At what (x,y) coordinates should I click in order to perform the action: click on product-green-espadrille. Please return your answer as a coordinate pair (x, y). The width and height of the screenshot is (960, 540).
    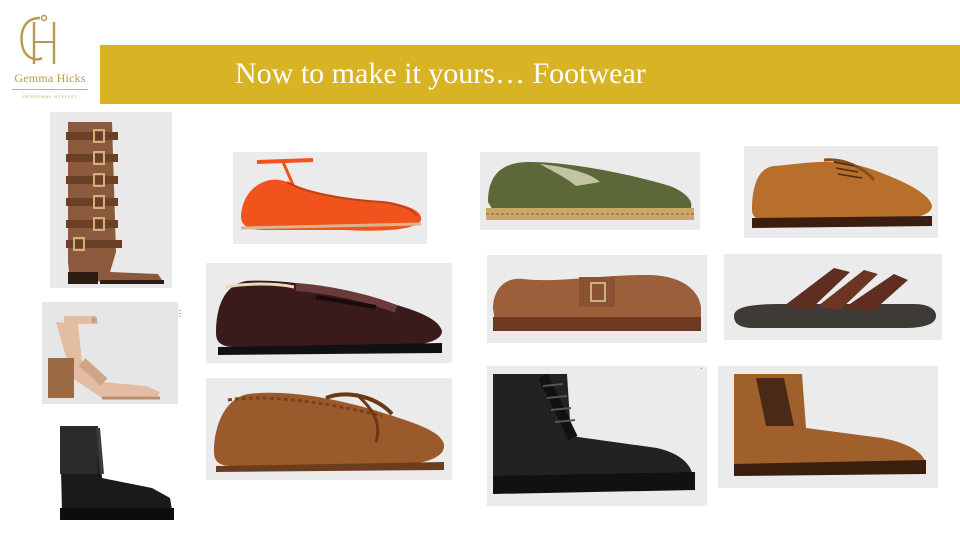
    Looking at the image, I should click on (590, 191).